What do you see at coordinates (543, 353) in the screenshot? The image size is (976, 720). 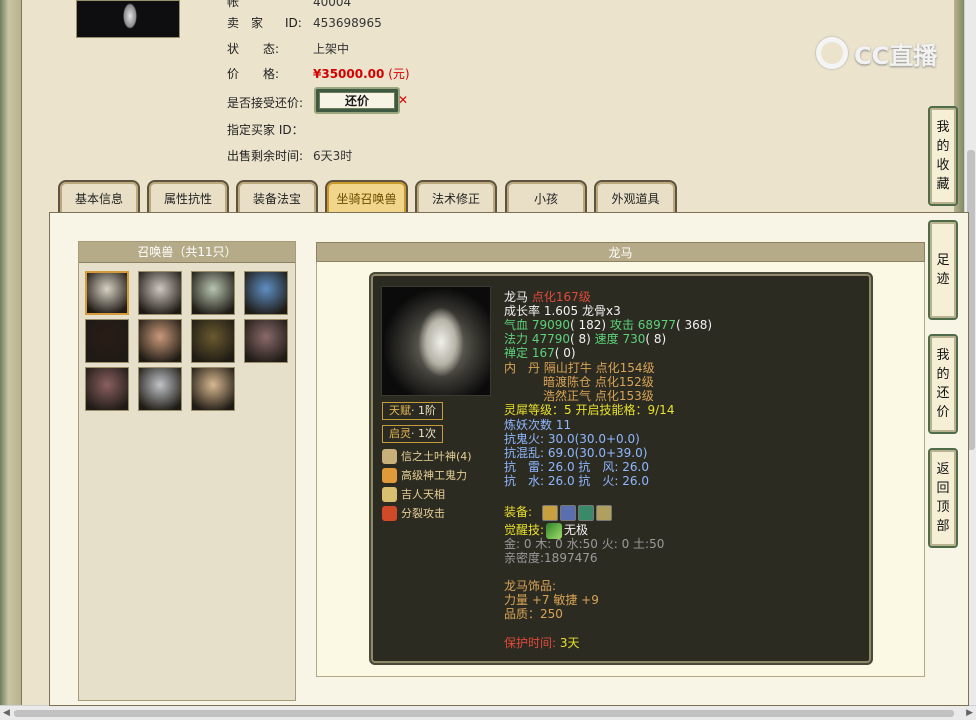 I see `calm-value: 167` at bounding box center [543, 353].